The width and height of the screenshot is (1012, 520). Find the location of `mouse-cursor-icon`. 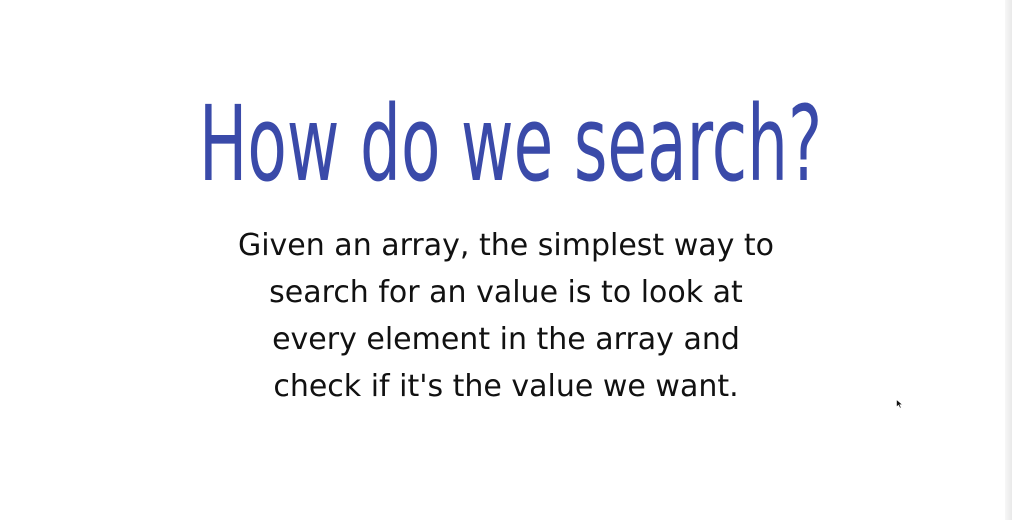

mouse-cursor-icon is located at coordinates (900, 404).